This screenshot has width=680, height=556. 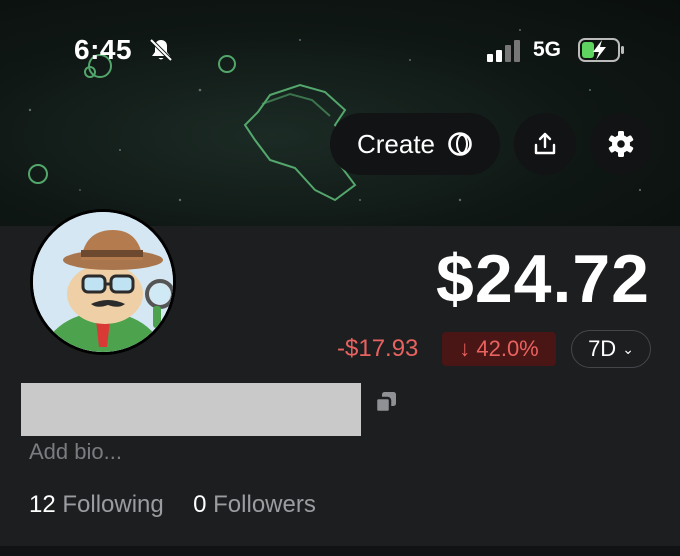 What do you see at coordinates (602, 348) in the screenshot?
I see `period-selector-label: 7D` at bounding box center [602, 348].